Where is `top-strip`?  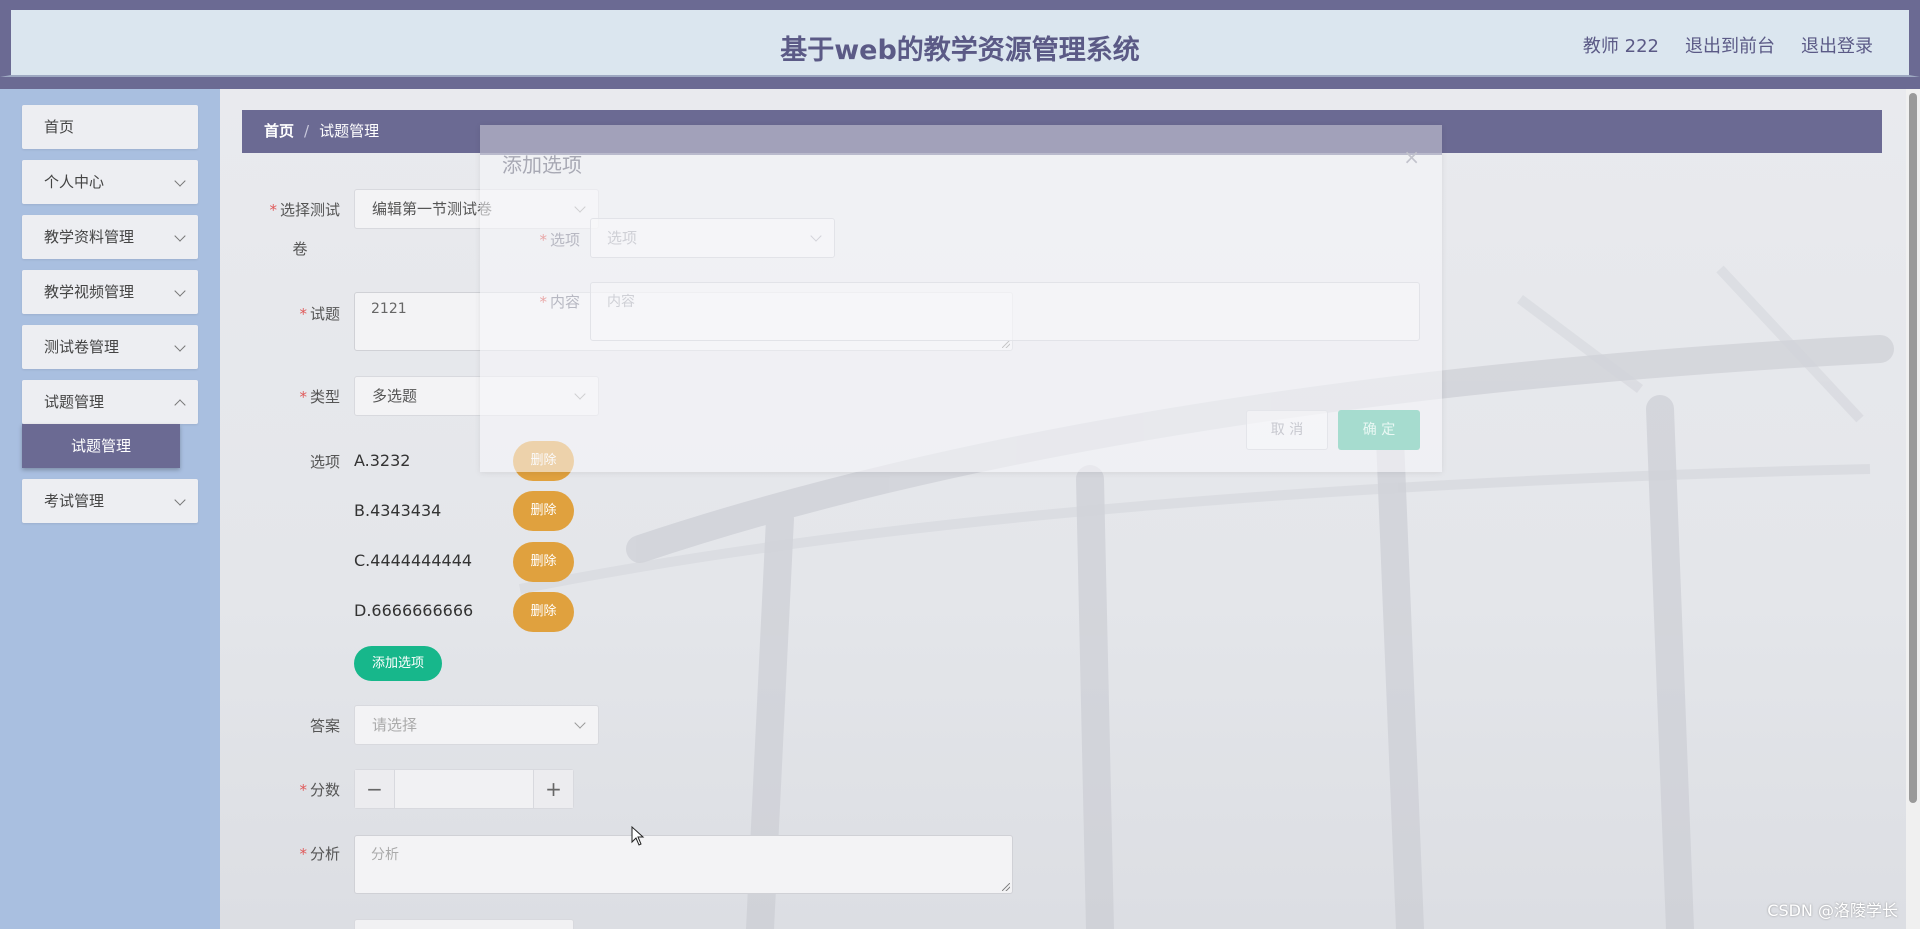
top-strip is located at coordinates (960, 5).